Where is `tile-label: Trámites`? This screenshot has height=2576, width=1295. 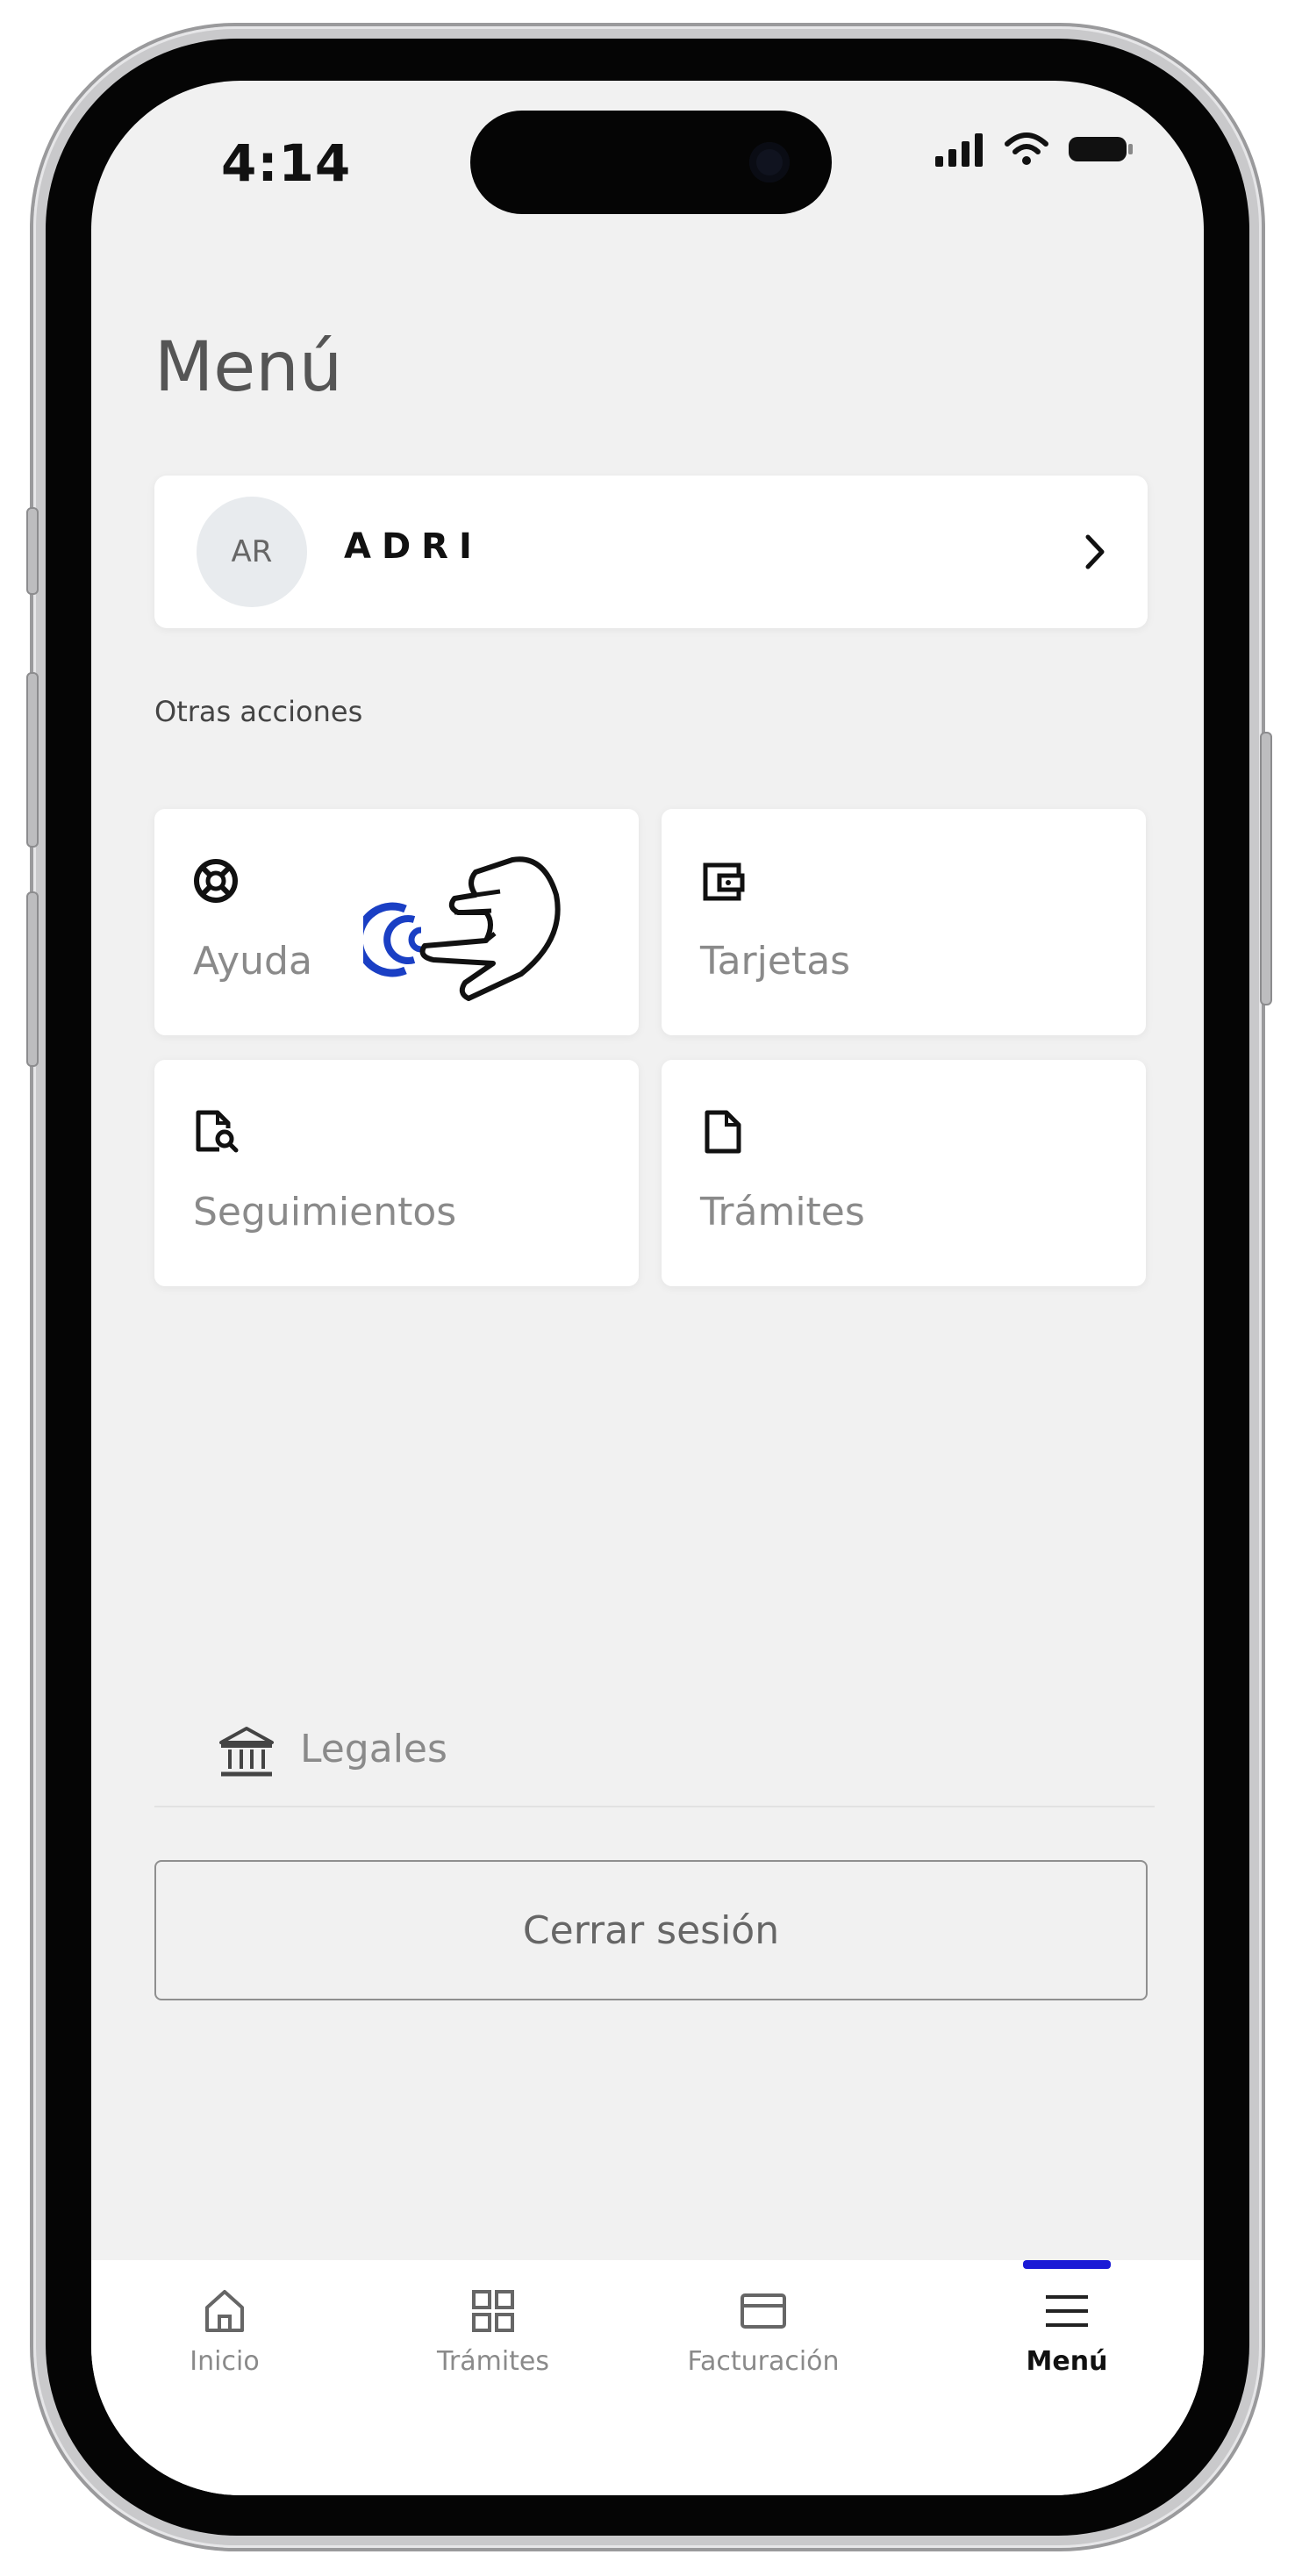
tile-label: Trámites is located at coordinates (782, 1212).